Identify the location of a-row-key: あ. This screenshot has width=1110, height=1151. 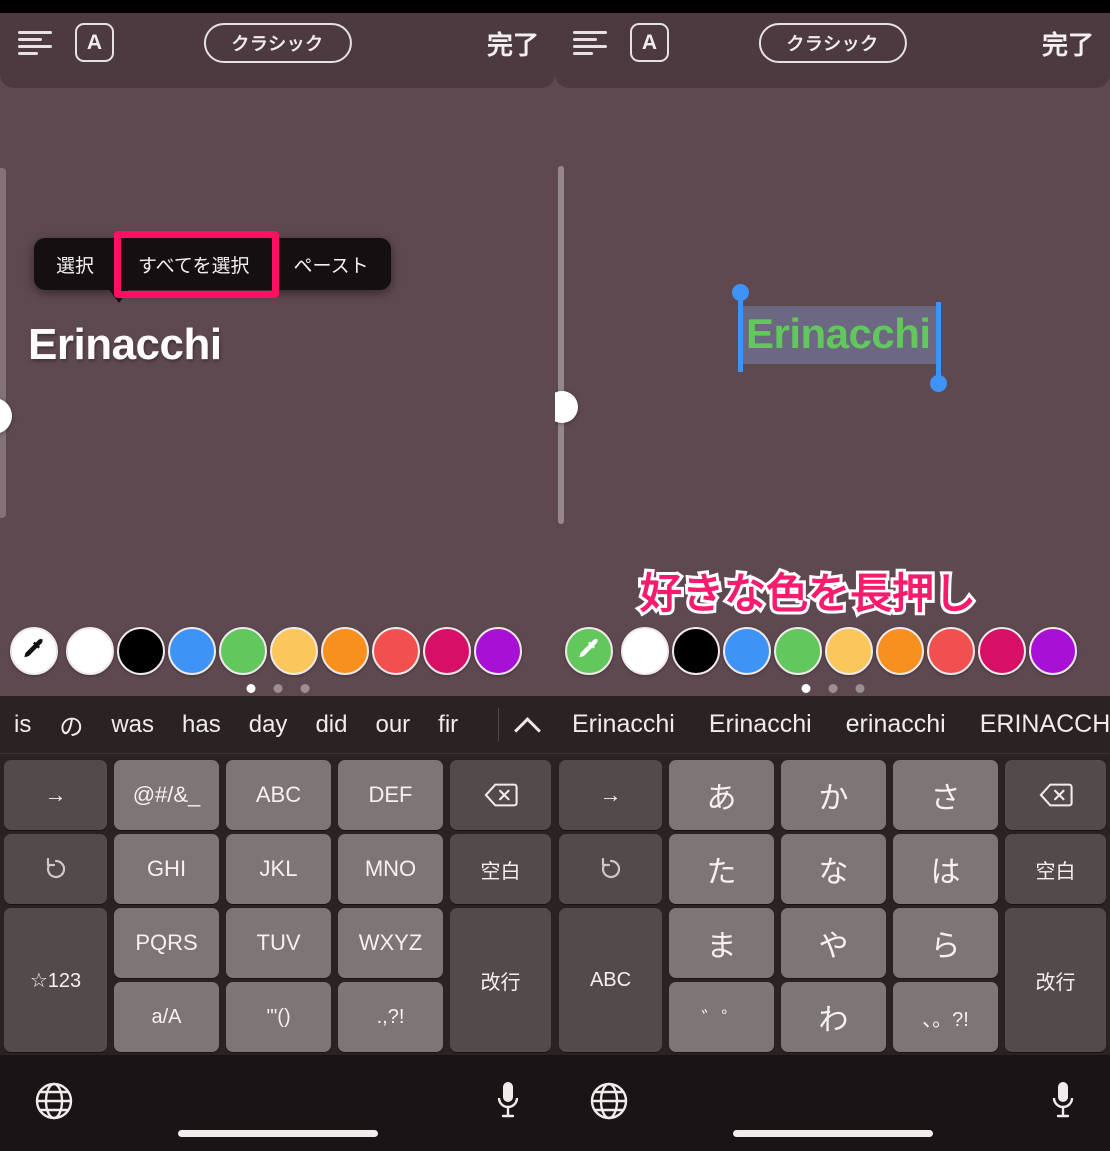
(721, 795).